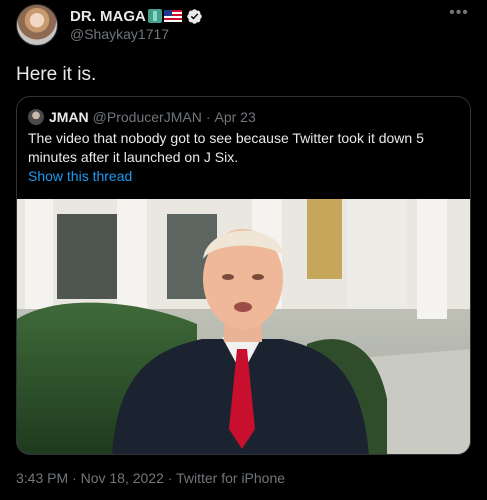  I want to click on quoted-tweet-header: JMAN @ProducerJMAN · Apr 23, so click(142, 117).